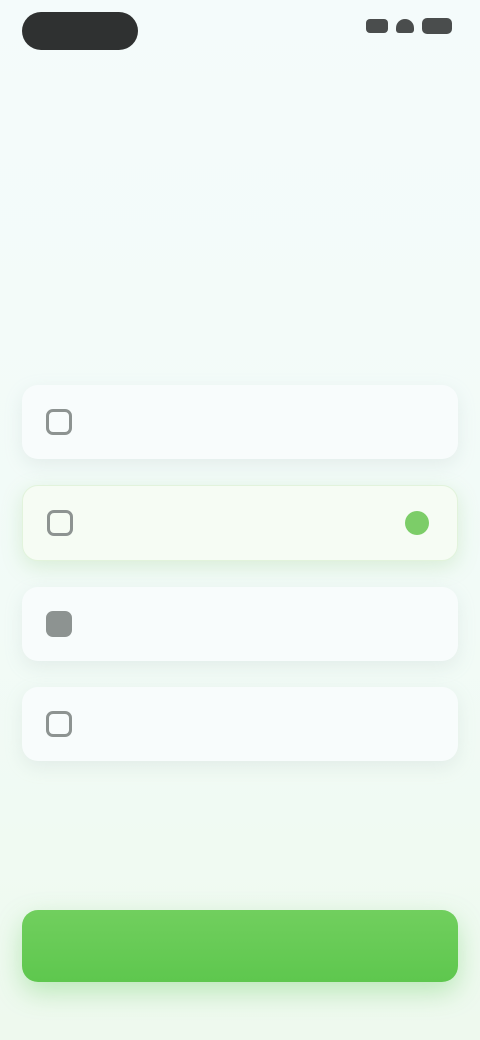 This screenshot has width=480, height=1040. I want to click on phone-input, so click(264, 523).